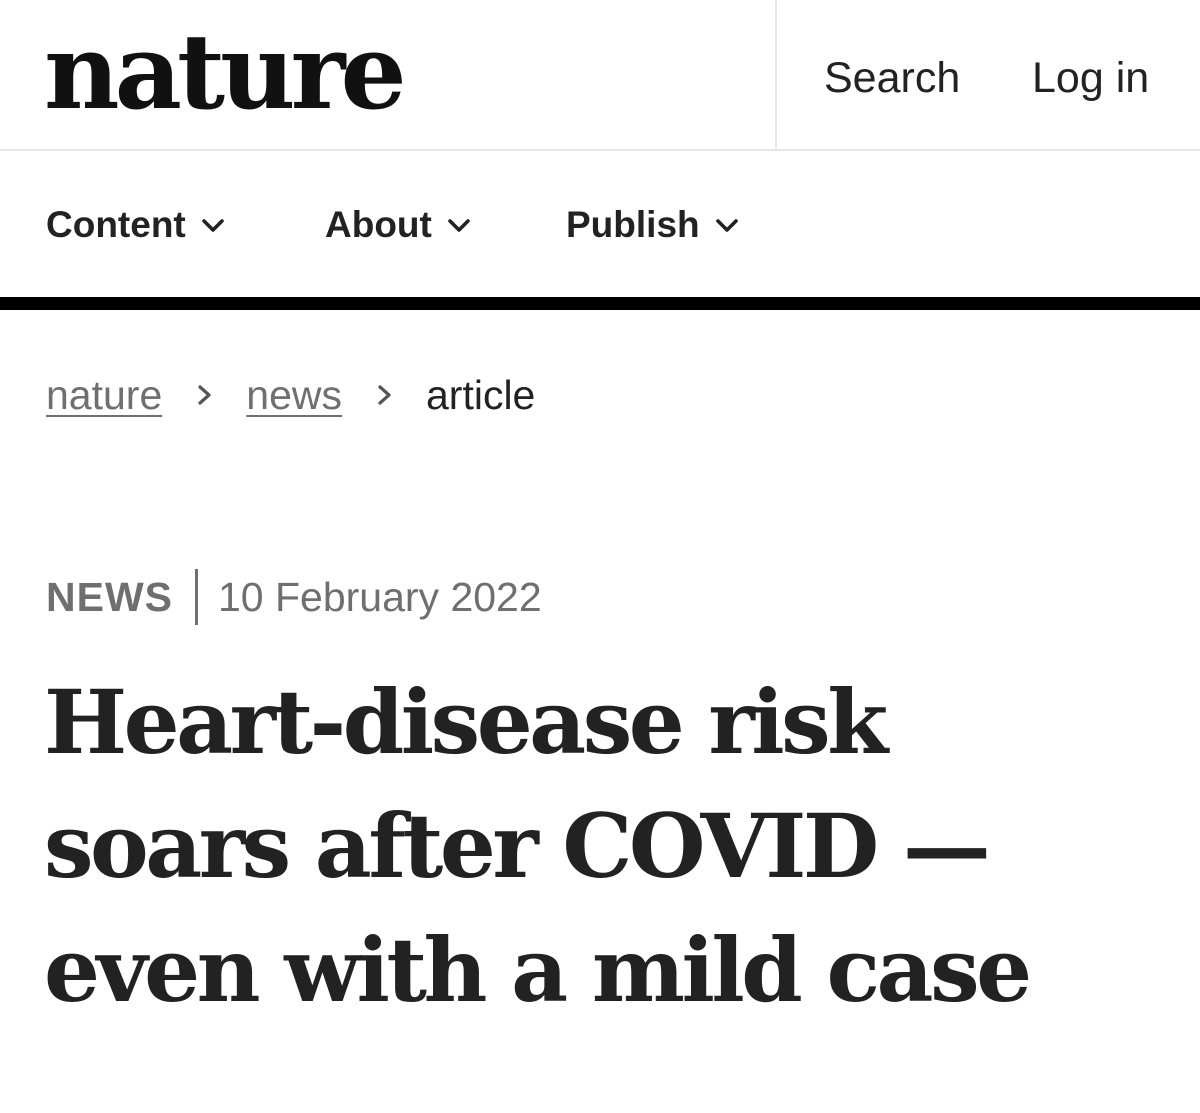 The width and height of the screenshot is (1200, 1113). Describe the element at coordinates (380, 596) in the screenshot. I see `article-date: 10 February 2022` at that location.